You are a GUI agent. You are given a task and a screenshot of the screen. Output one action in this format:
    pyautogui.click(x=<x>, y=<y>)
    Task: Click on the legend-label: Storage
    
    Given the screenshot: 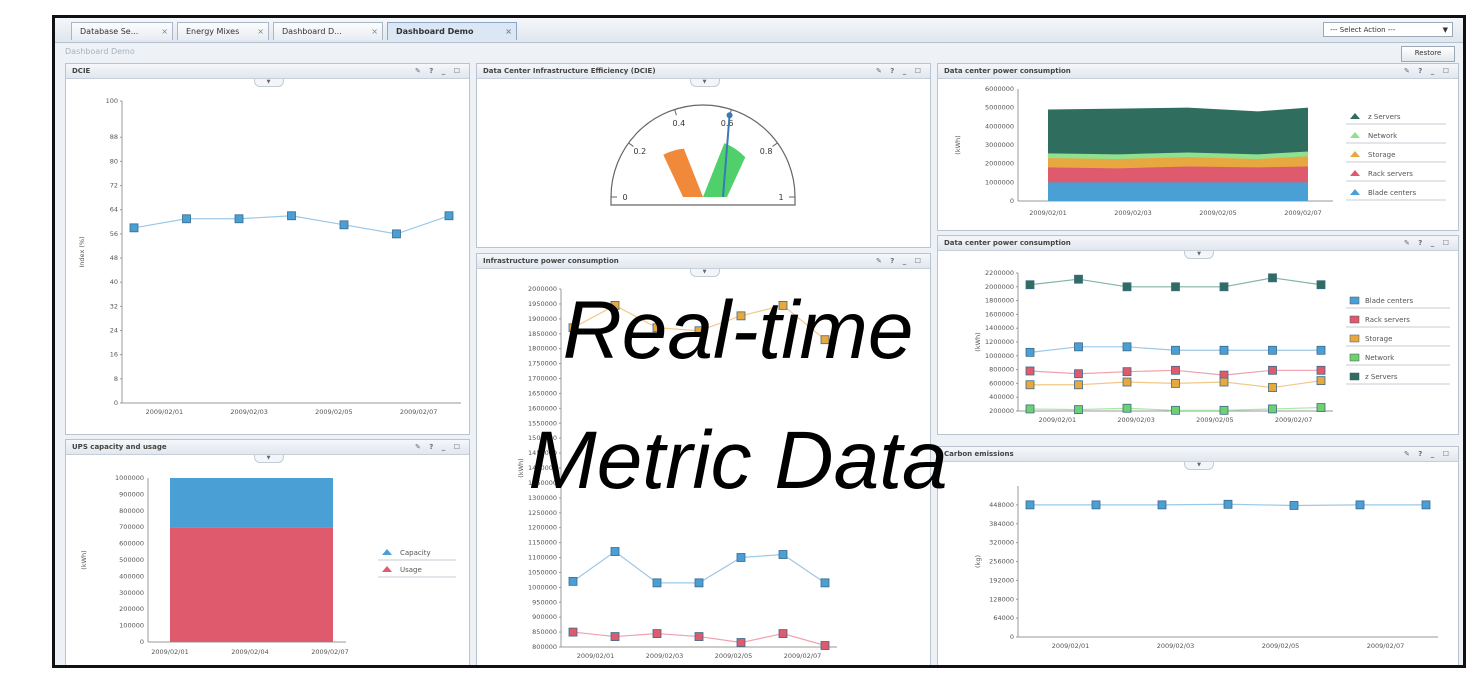 What is the action you would take?
    pyautogui.click(x=1381, y=155)
    